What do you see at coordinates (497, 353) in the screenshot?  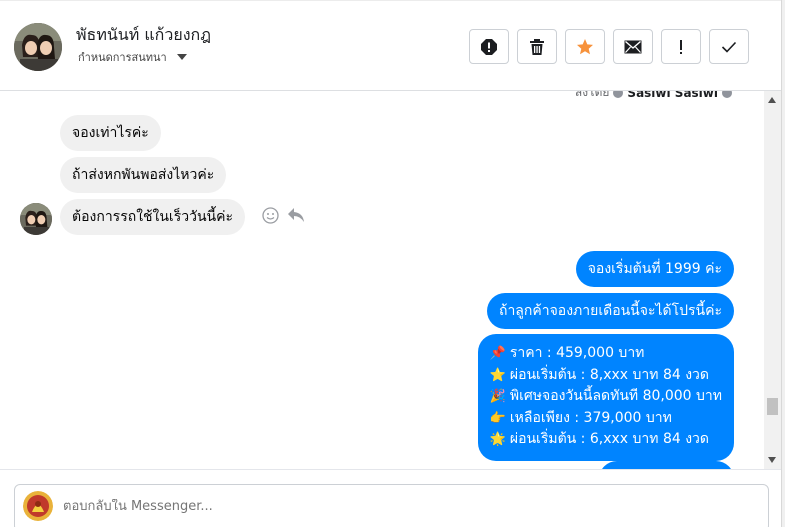 I see `pushpin-icon: 📌` at bounding box center [497, 353].